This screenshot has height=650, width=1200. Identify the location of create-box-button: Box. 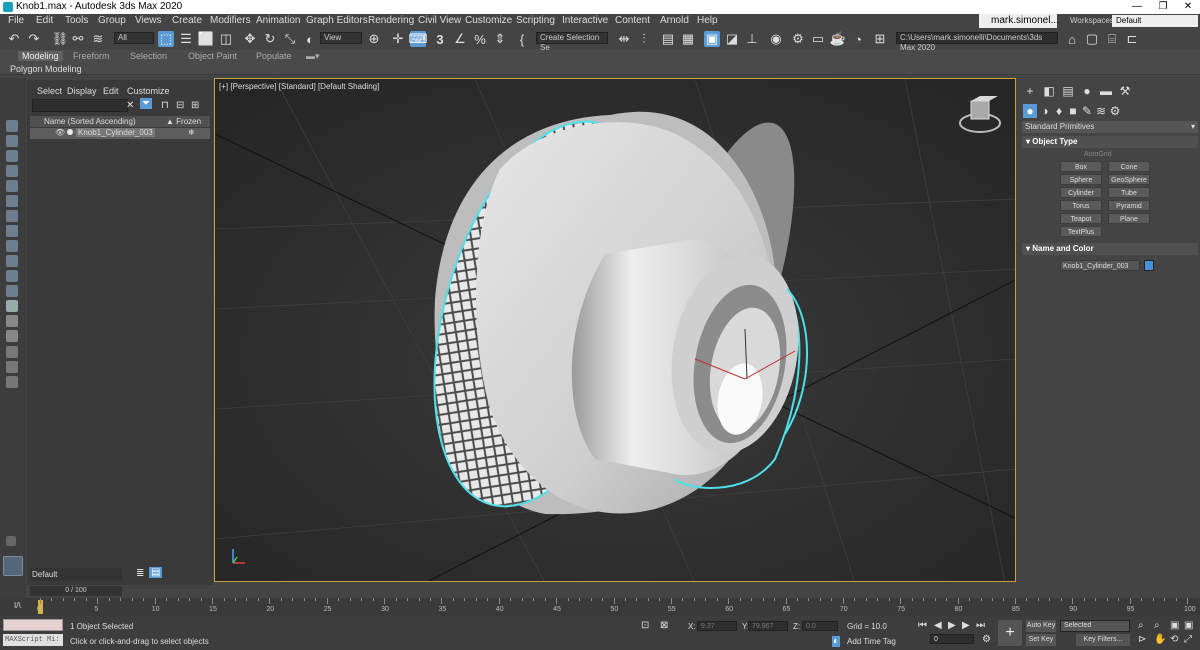
(1081, 166).